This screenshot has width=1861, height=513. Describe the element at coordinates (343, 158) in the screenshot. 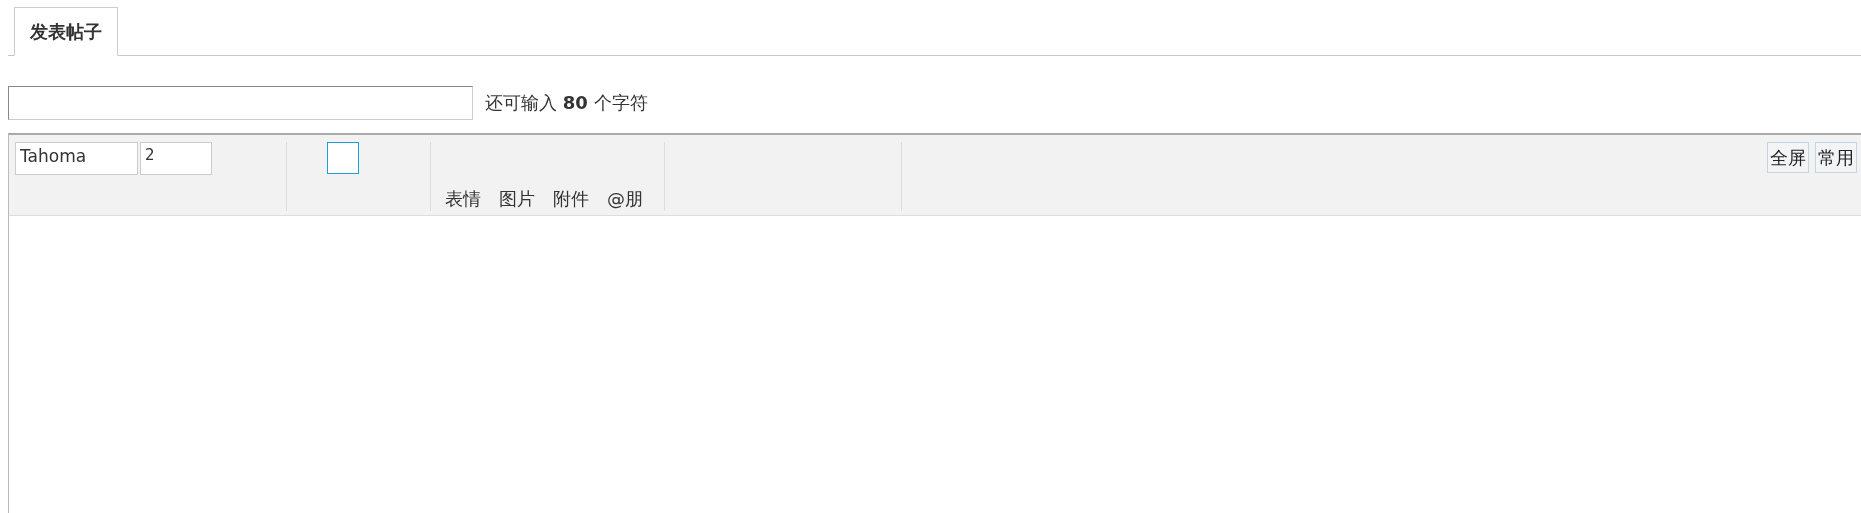

I see `color-swatch` at that location.